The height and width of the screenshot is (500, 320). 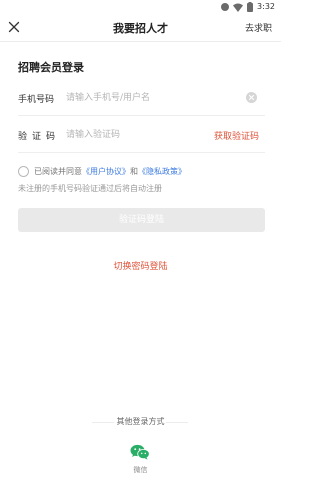 I want to click on user-agreement-link: 《用户协议》, so click(x=106, y=171).